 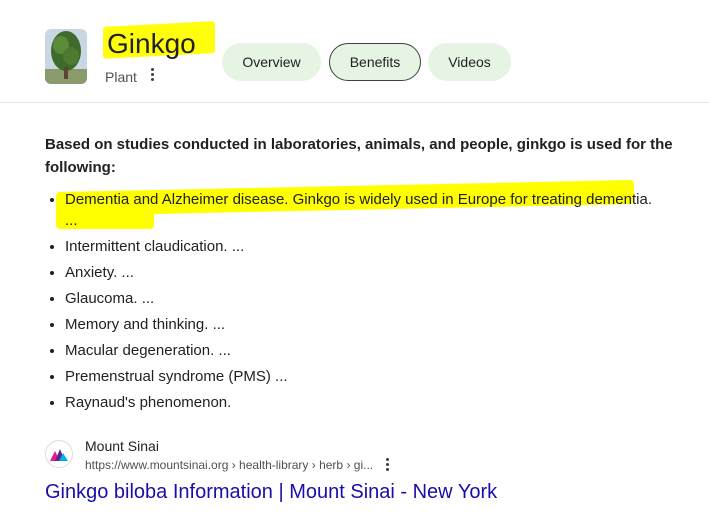 I want to click on ginkgo-thumbnail, so click(x=66, y=56).